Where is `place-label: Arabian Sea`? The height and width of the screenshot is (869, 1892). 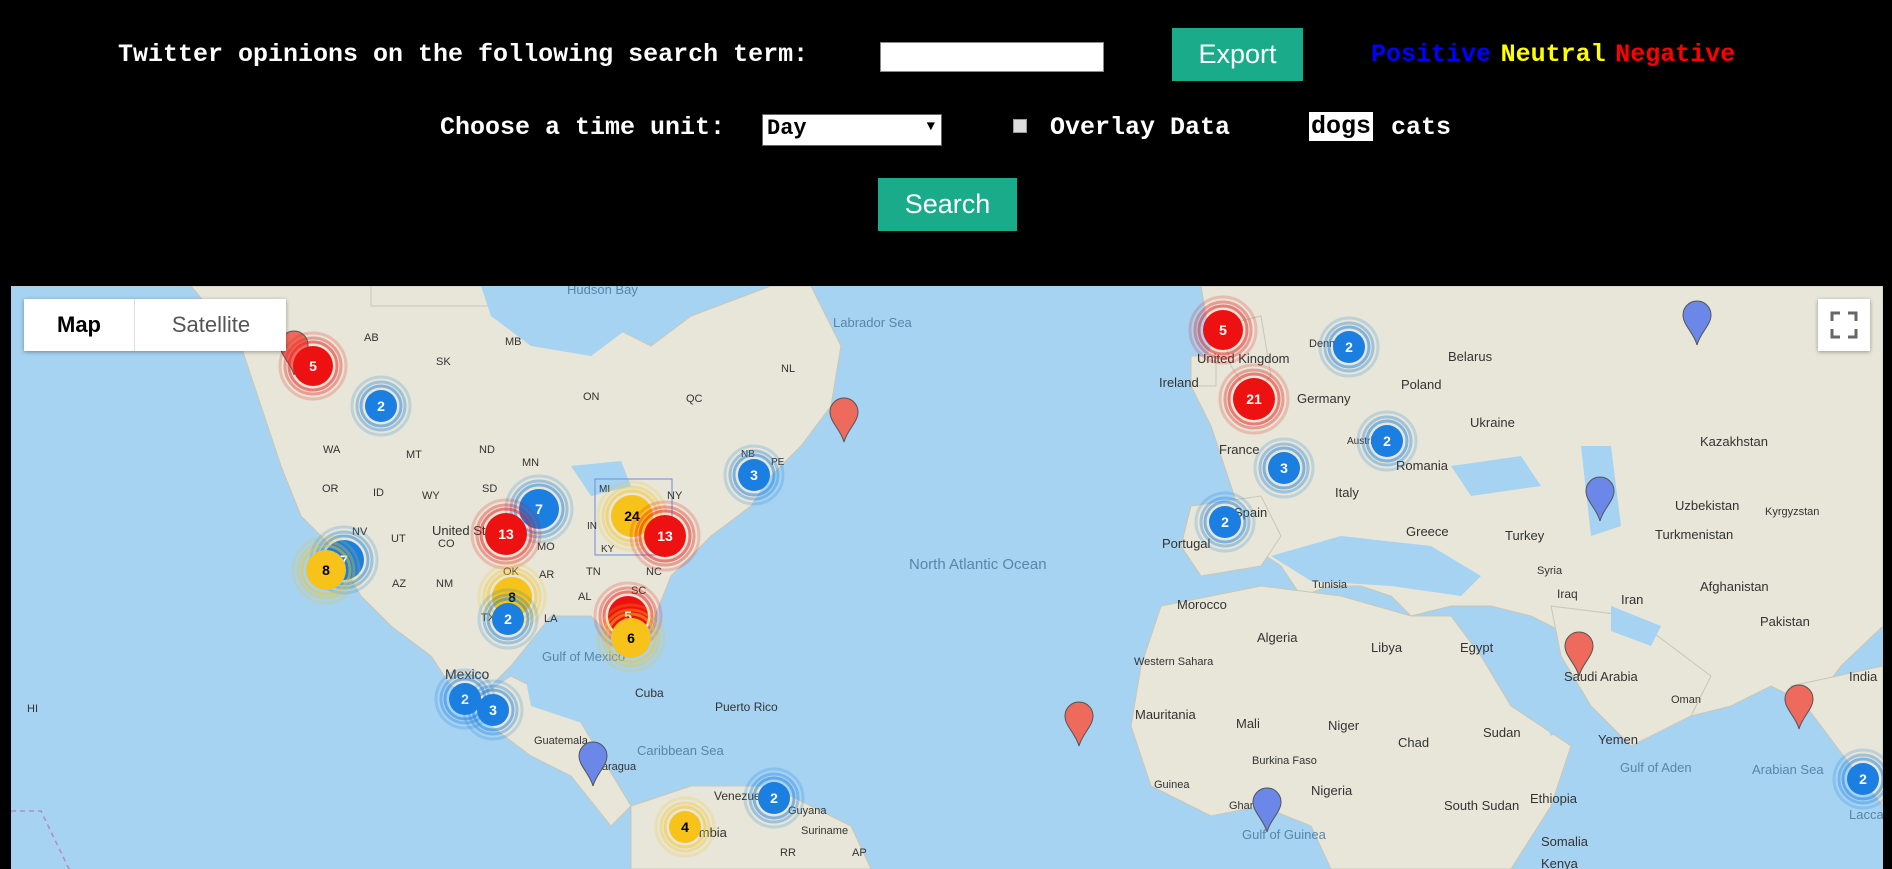 place-label: Arabian Sea is located at coordinates (1788, 769).